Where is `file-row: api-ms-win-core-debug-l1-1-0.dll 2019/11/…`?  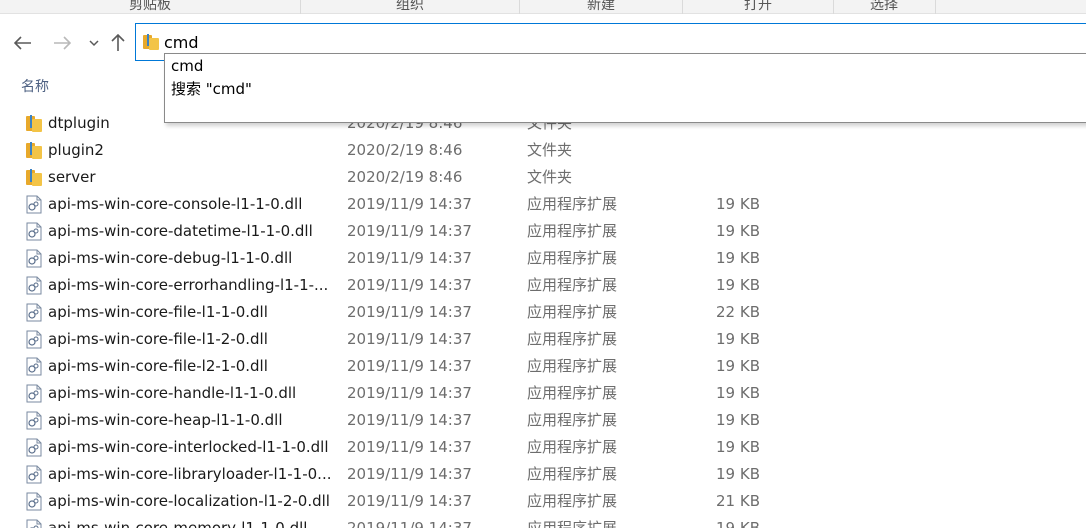 file-row: api-ms-win-core-debug-l1-1-0.dll 2019/11/… is located at coordinates (543, 258).